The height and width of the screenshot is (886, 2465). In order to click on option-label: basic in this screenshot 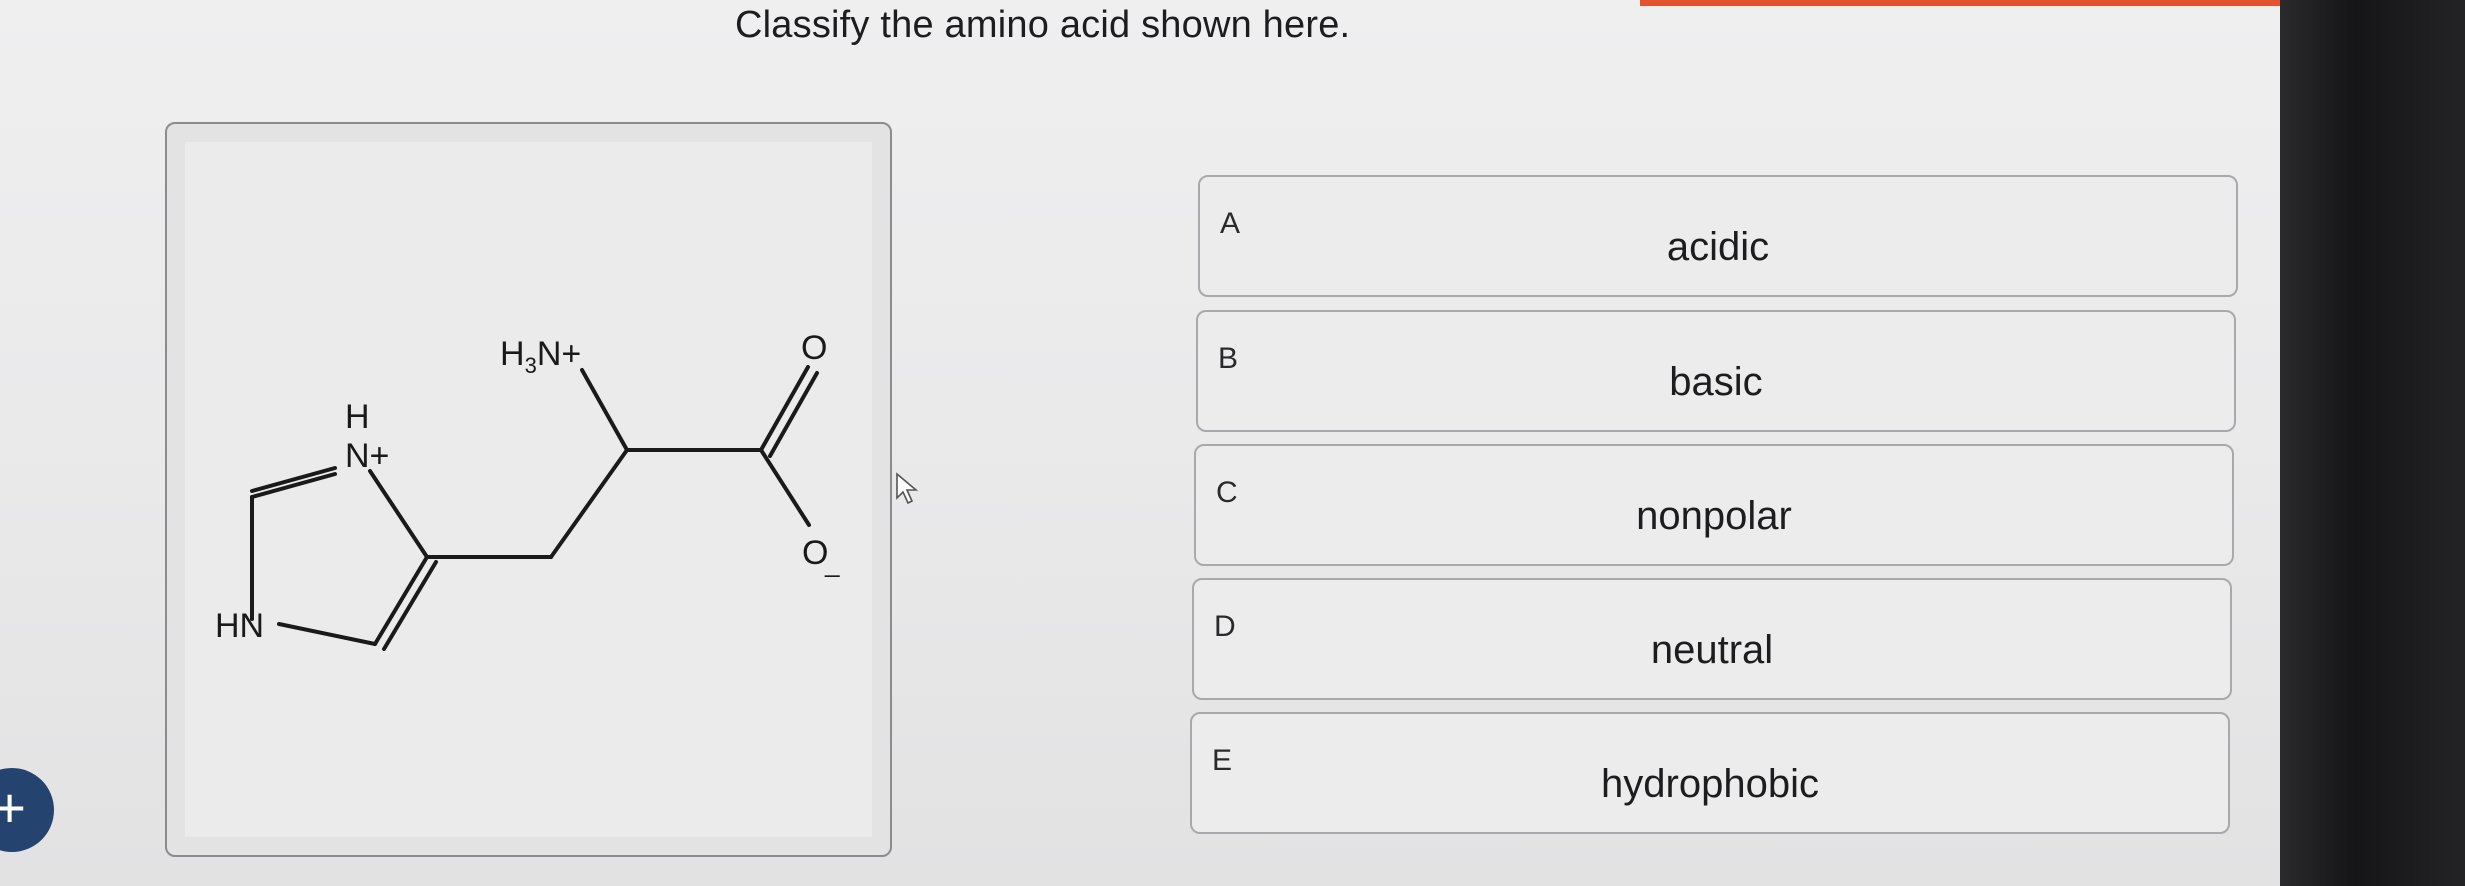, I will do `click(1716, 382)`.